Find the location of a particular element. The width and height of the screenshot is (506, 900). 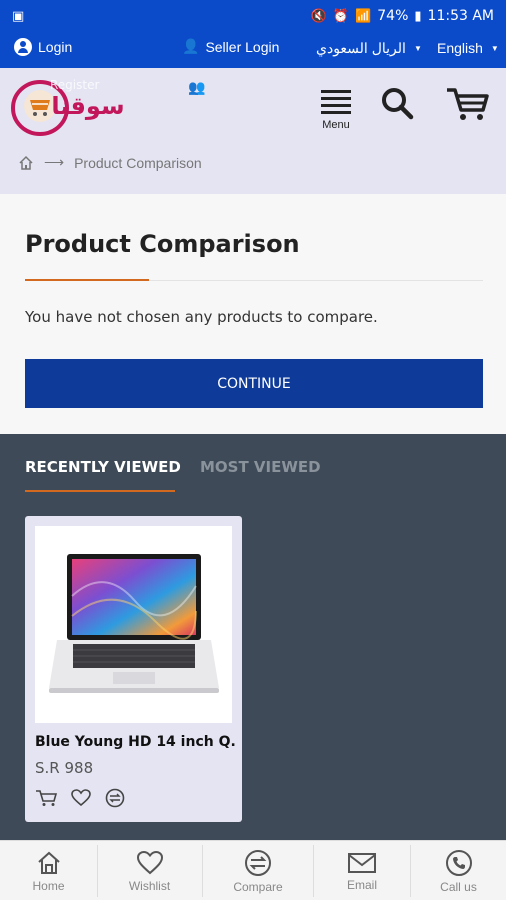

bottom-nav: Home Wishlist Compare Email Call us is located at coordinates (253, 870).